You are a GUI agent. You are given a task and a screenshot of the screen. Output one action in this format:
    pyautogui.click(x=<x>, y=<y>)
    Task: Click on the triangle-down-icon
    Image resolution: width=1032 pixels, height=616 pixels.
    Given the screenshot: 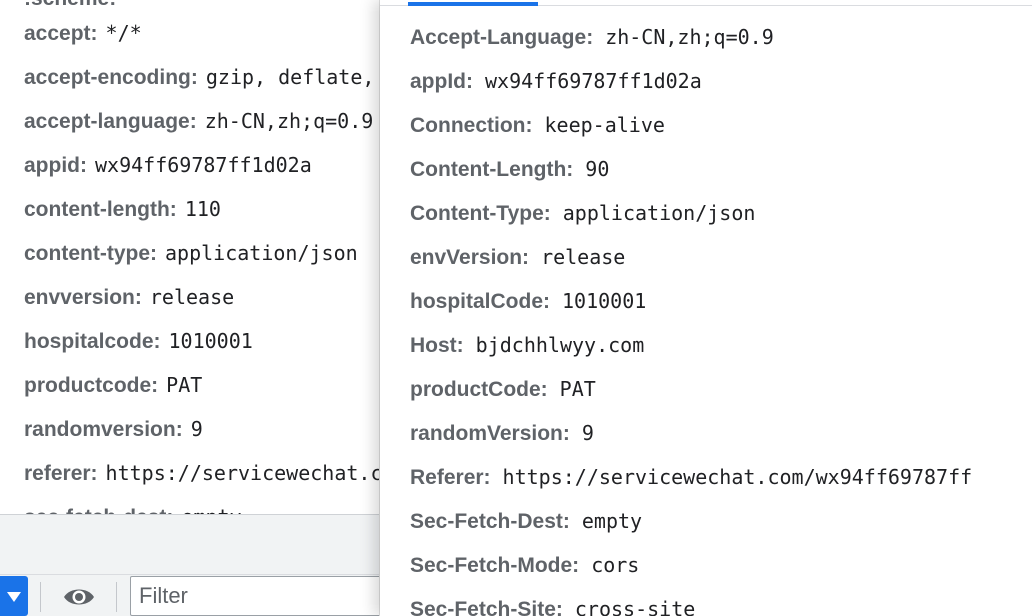 What is the action you would take?
    pyautogui.click(x=14, y=597)
    